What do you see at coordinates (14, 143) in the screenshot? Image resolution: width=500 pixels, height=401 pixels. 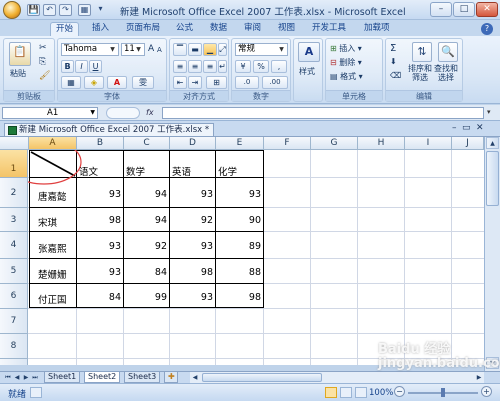 I see `select-all-corner` at bounding box center [14, 143].